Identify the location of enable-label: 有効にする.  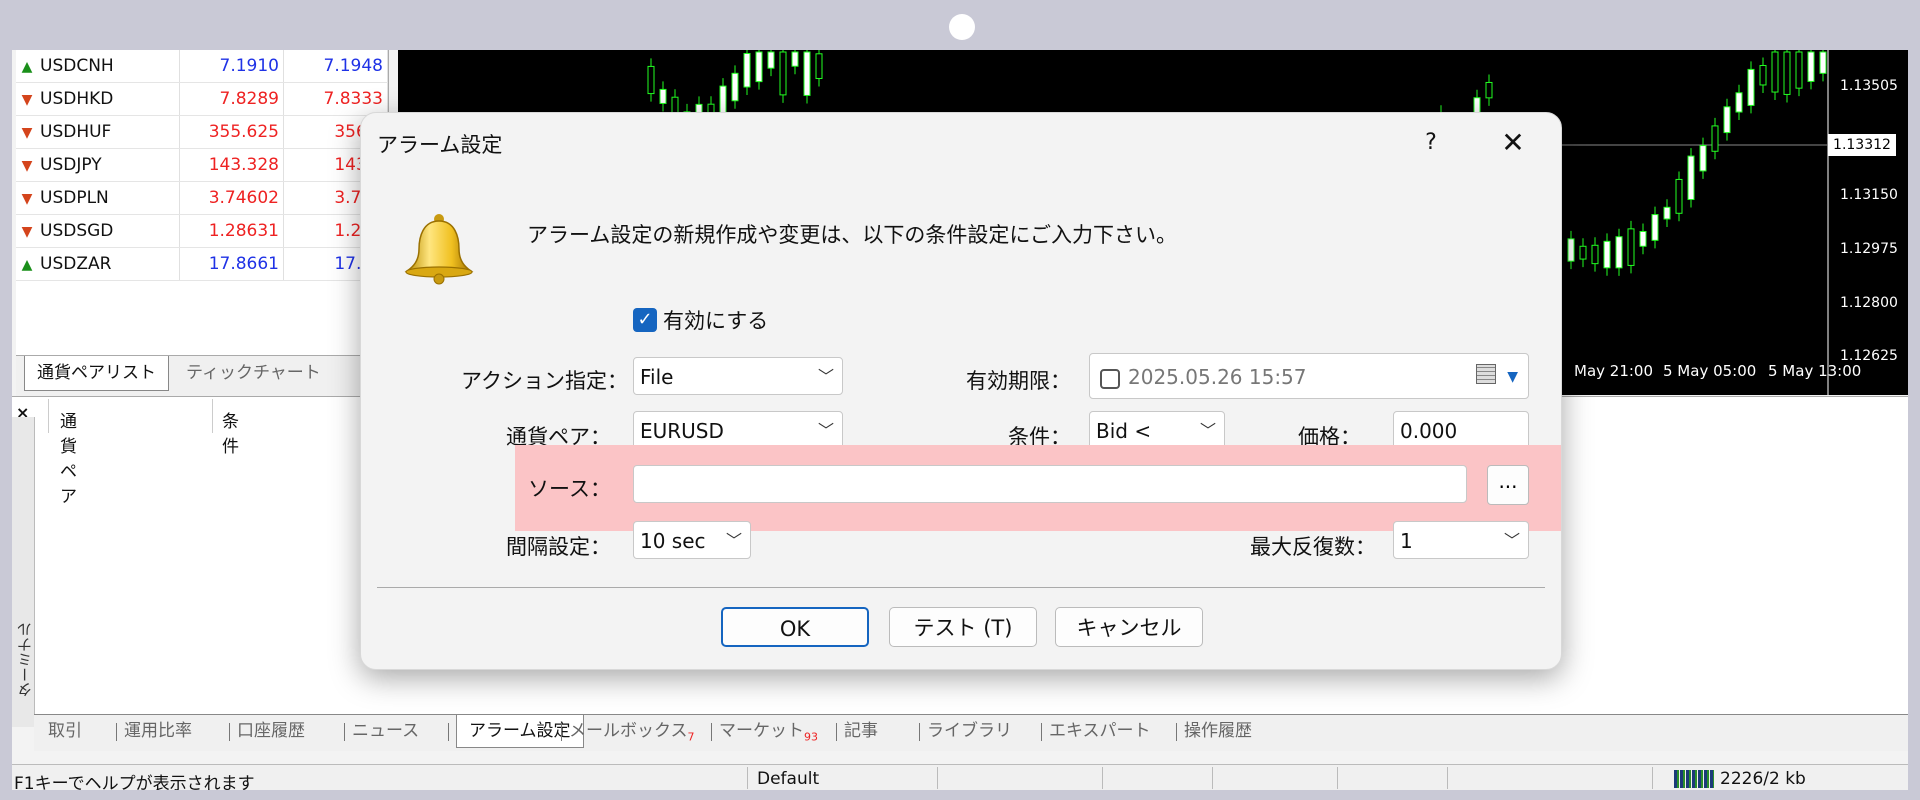
(716, 321).